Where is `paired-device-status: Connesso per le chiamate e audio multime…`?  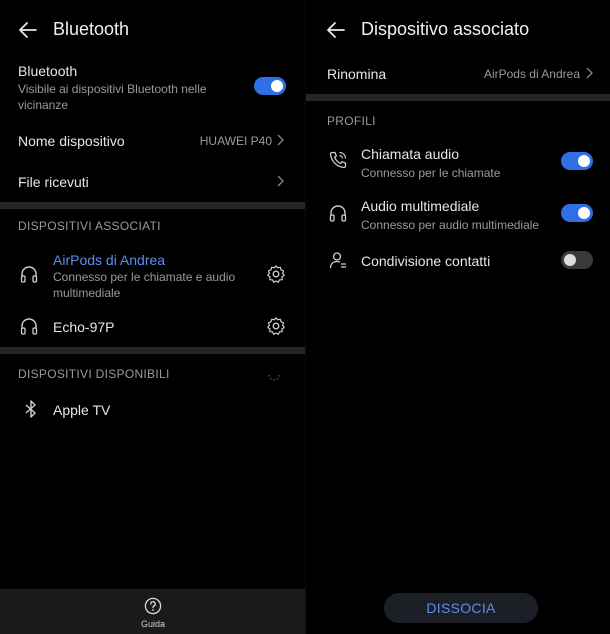 paired-device-status: Connesso per le chiamate e audio multime… is located at coordinates (144, 285).